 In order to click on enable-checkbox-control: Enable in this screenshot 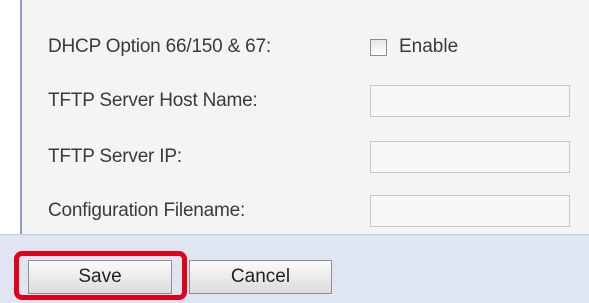, I will do `click(414, 47)`.